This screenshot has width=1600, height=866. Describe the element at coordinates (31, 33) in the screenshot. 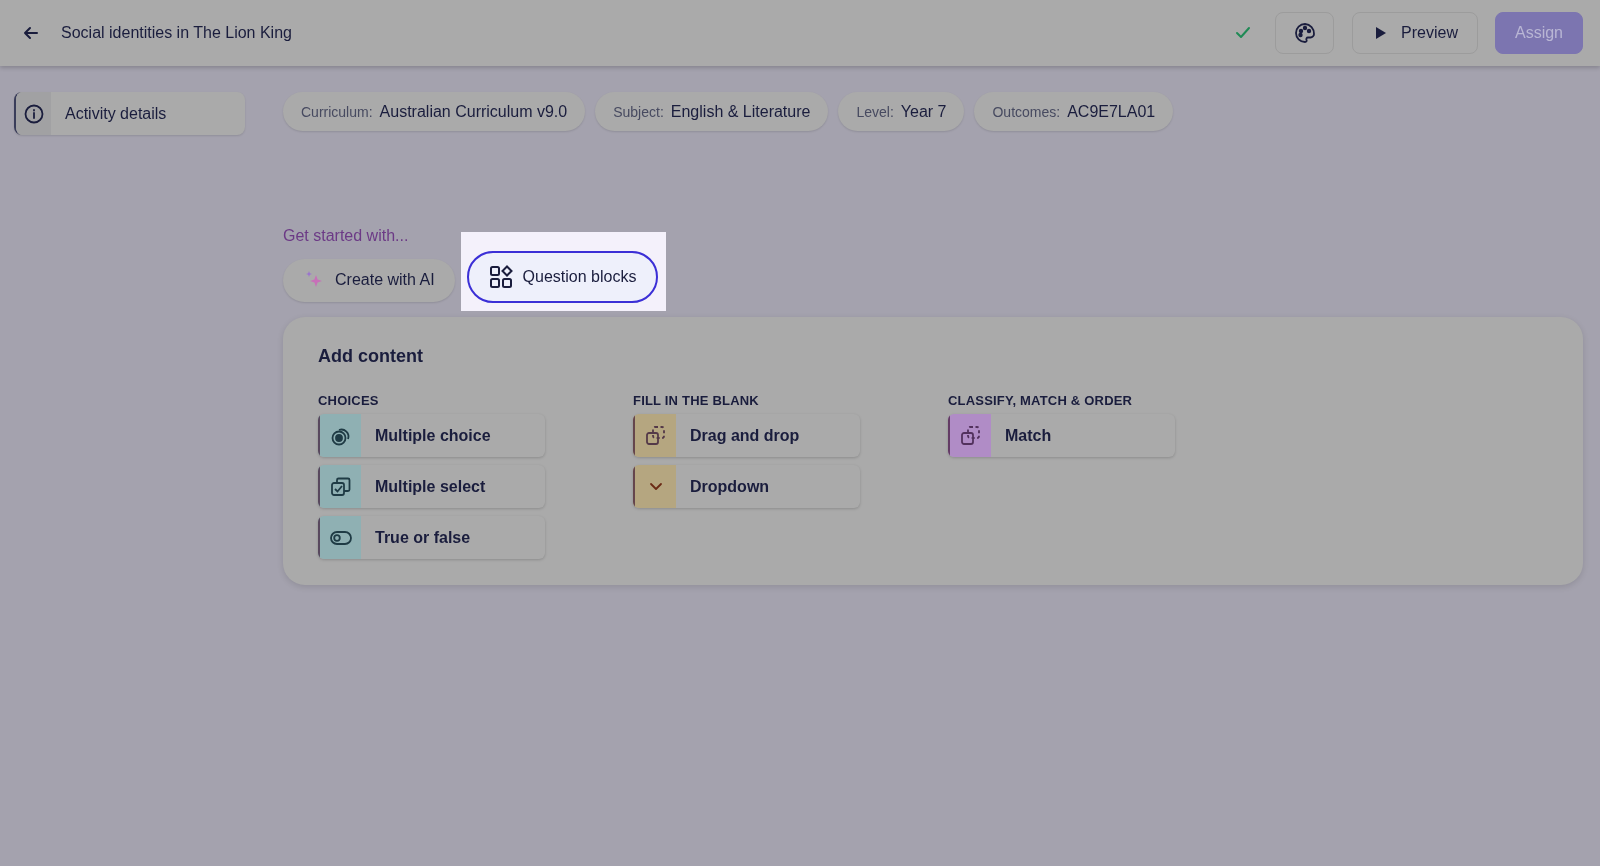

I see `back-arrow-icon` at that location.